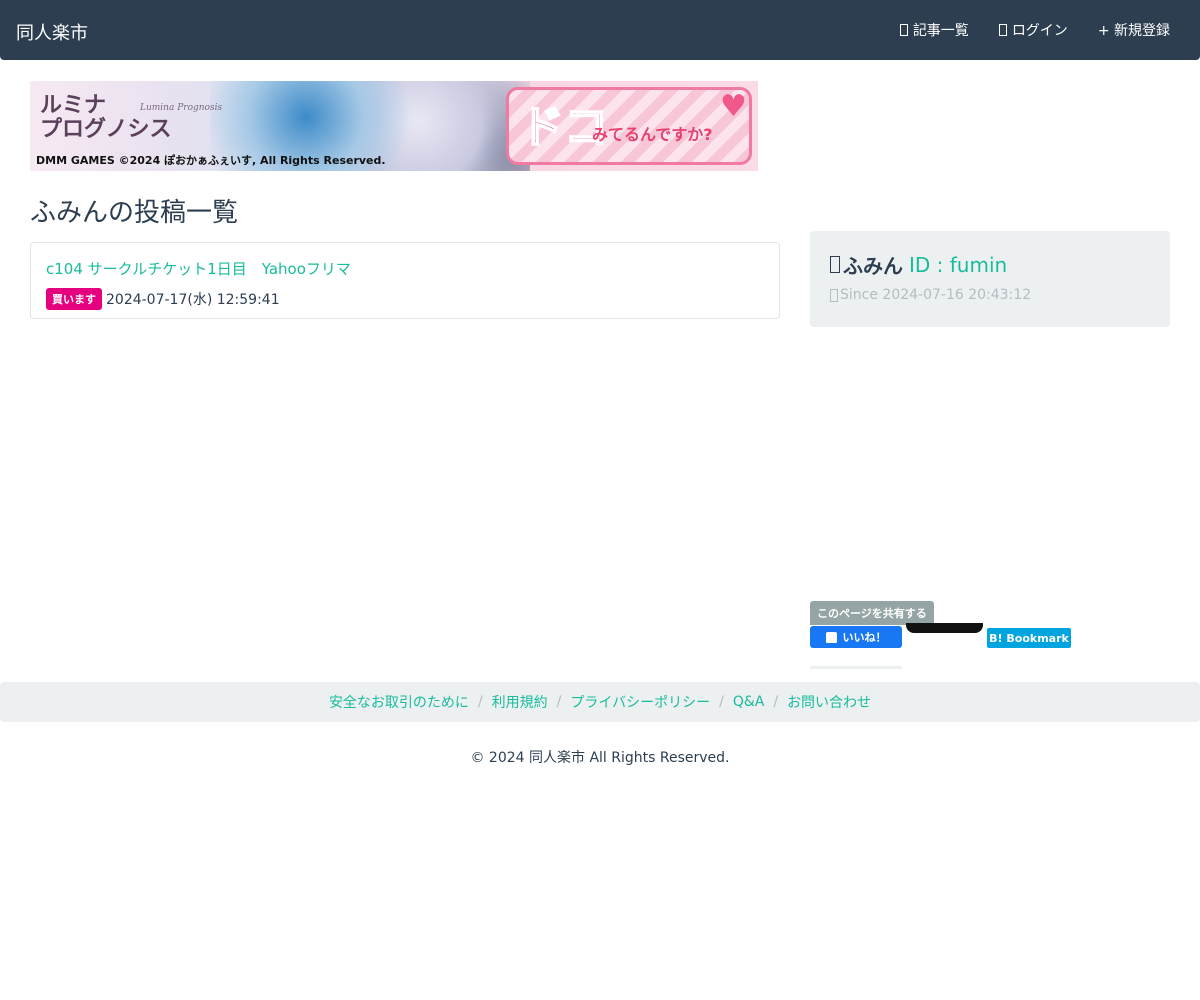 This screenshot has height=1000, width=1200. What do you see at coordinates (652, 134) in the screenshot?
I see `banner-catchphrase: みてるんですか?` at bounding box center [652, 134].